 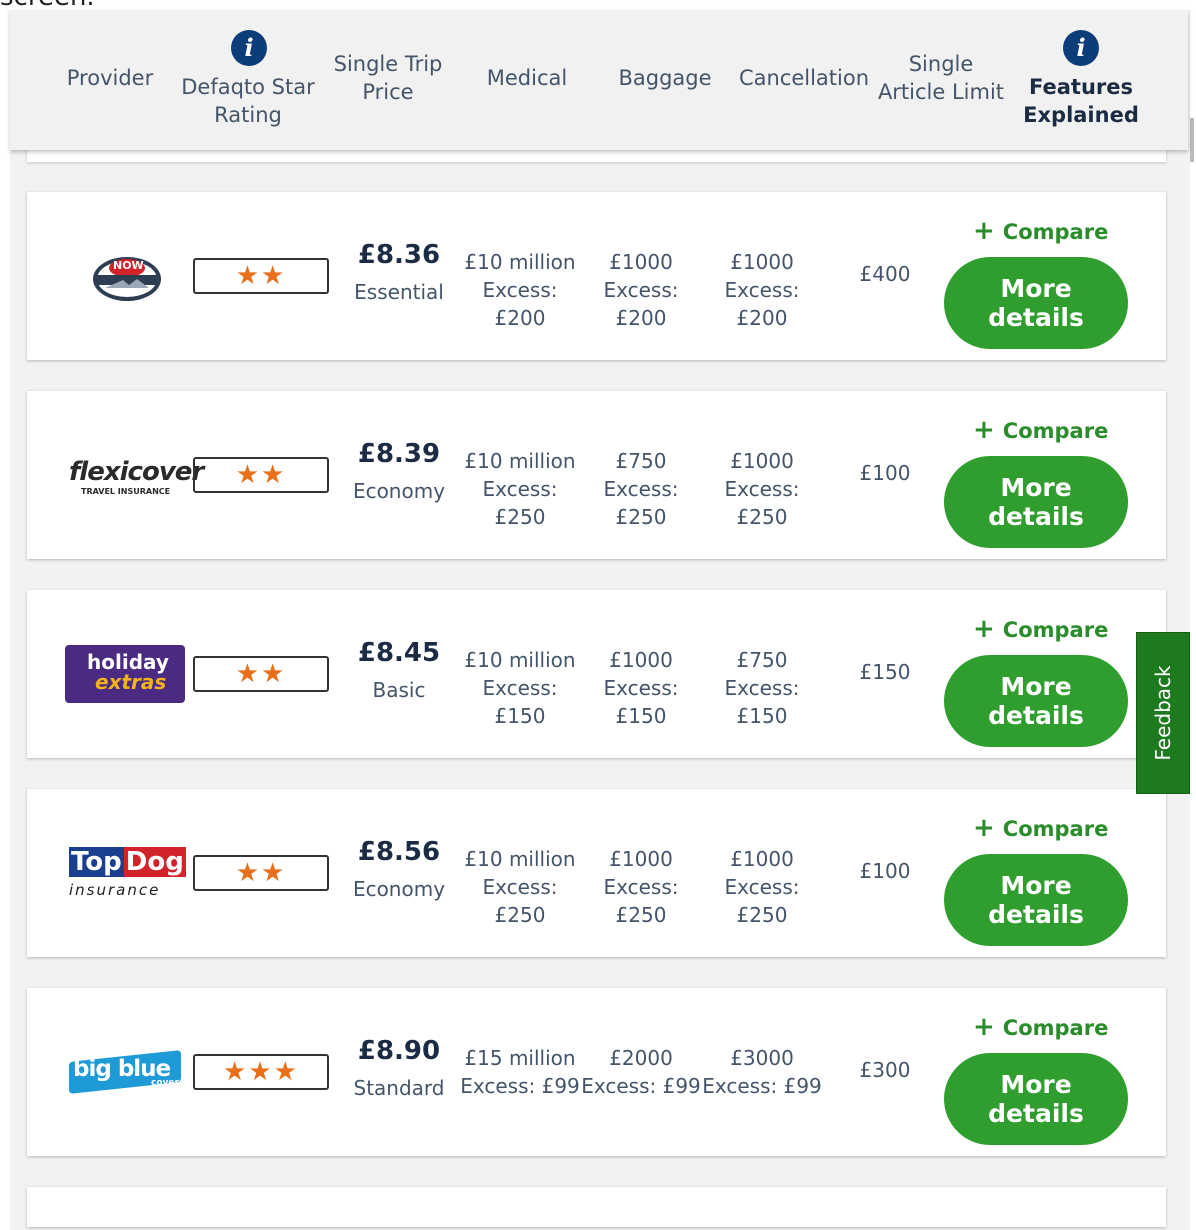 I want to click on feedback-label: Feedback, so click(x=1163, y=713).